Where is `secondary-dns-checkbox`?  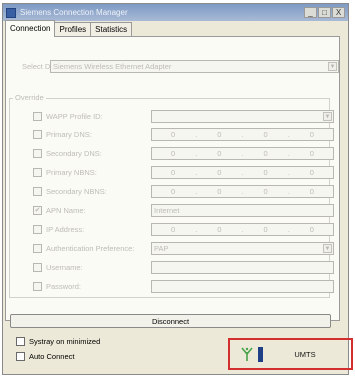
secondary-dns-checkbox is located at coordinates (37, 153).